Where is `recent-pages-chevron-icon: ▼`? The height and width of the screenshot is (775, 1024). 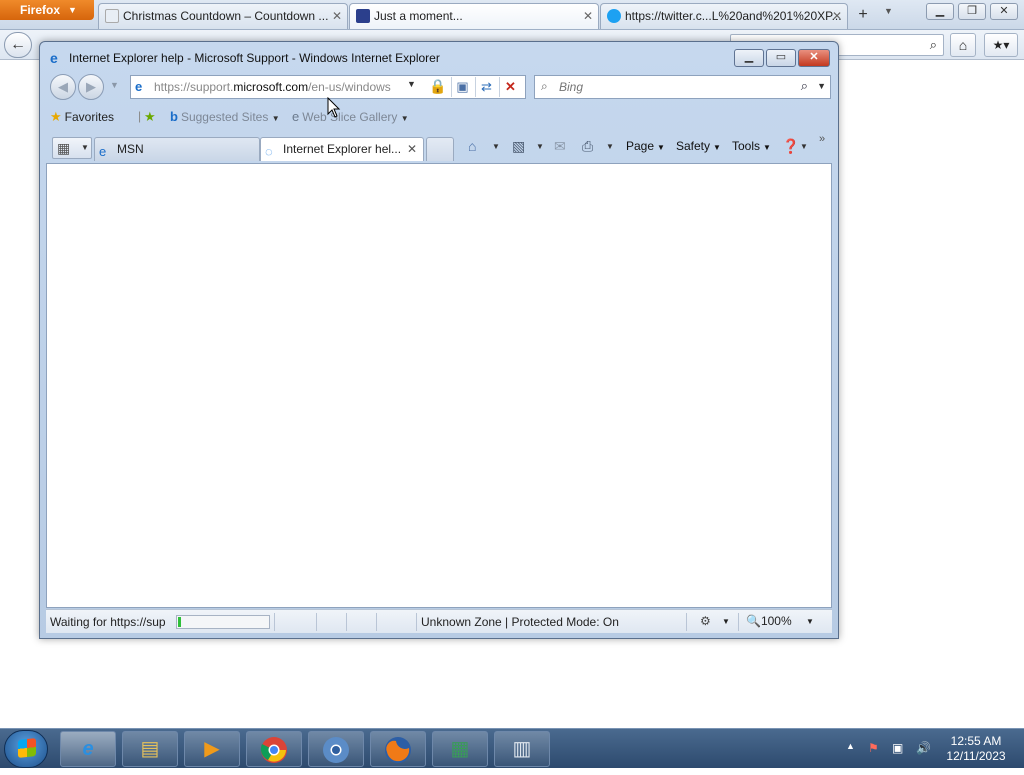
recent-pages-chevron-icon: ▼ is located at coordinates (114, 85).